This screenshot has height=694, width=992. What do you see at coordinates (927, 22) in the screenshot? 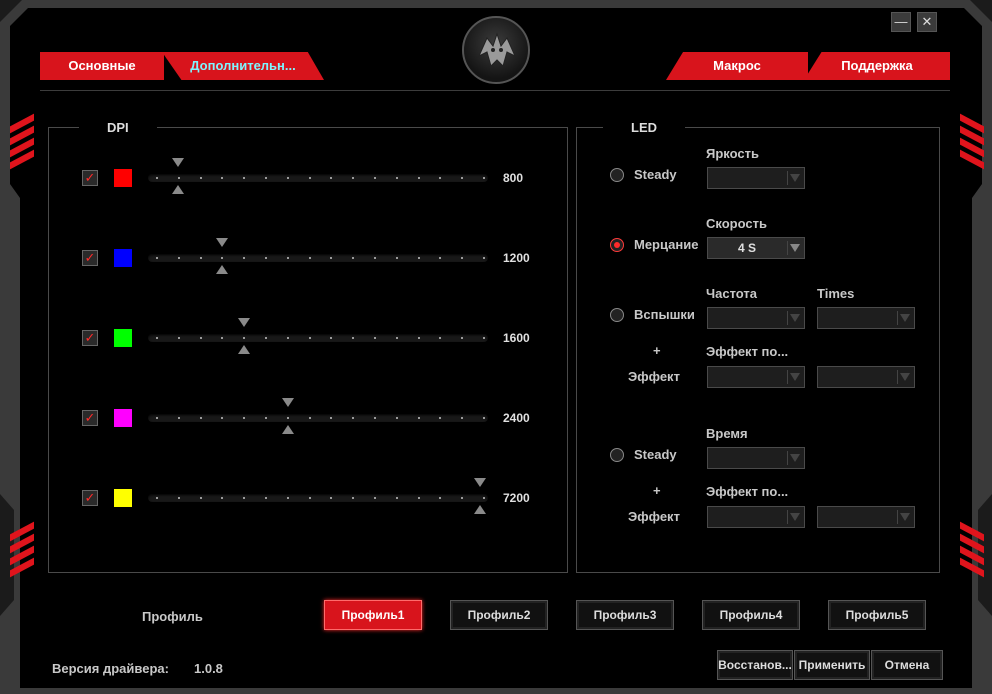
I see `close-button: ✕` at bounding box center [927, 22].